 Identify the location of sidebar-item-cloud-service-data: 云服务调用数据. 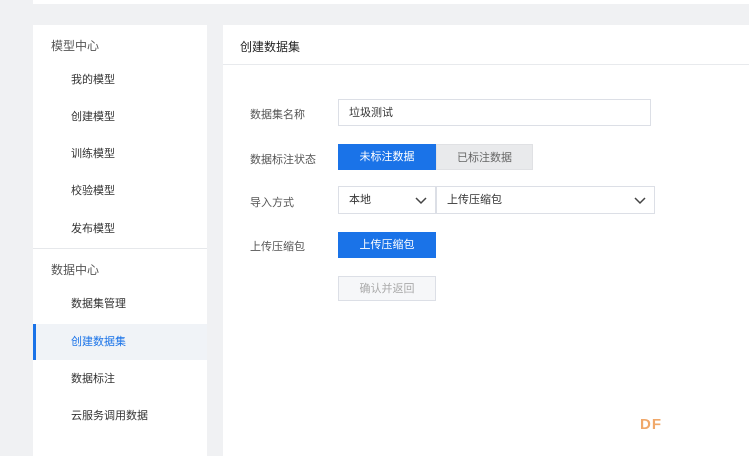
(120, 416).